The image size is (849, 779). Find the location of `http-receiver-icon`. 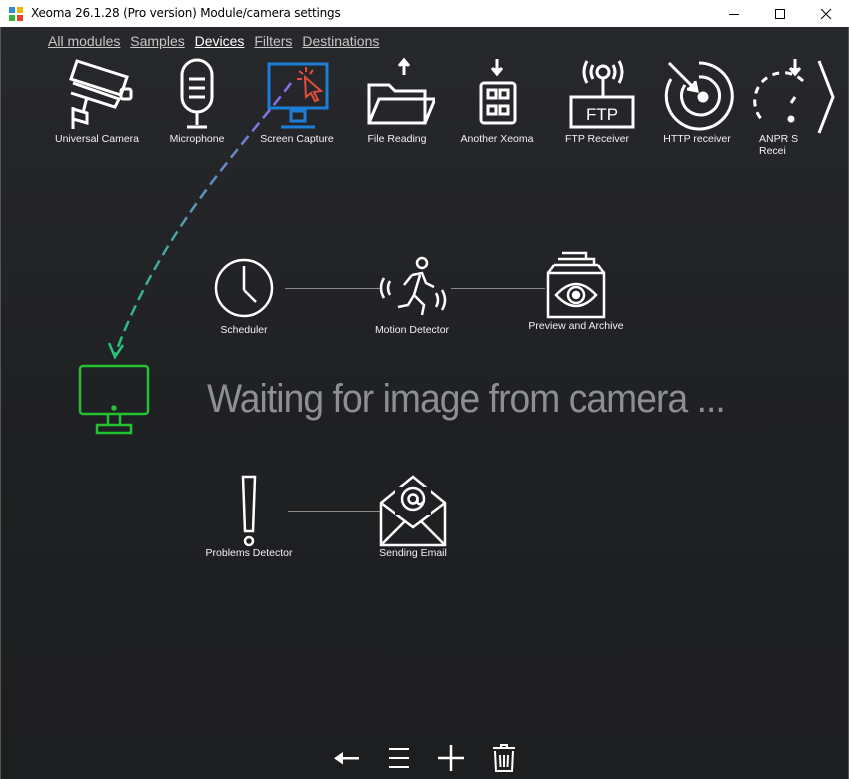

http-receiver-icon is located at coordinates (699, 96).